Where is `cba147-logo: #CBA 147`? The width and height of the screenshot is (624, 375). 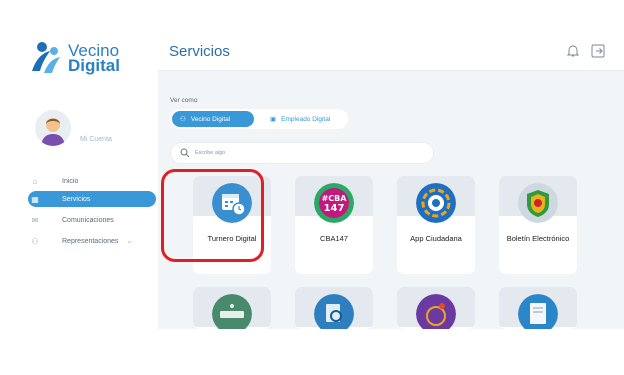 cba147-logo: #CBA 147 is located at coordinates (334, 203).